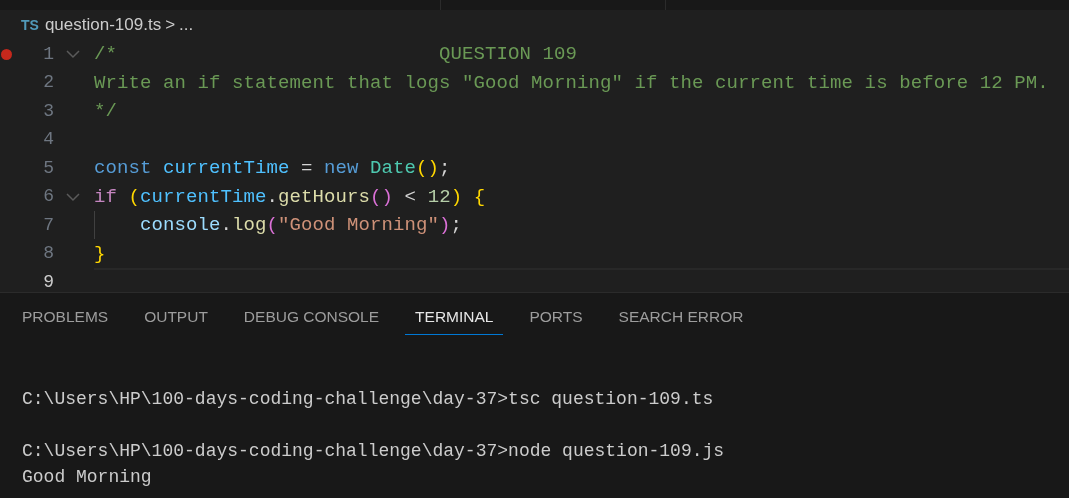  What do you see at coordinates (301, 225) in the screenshot?
I see `code-line: console.log("Good Morning");` at bounding box center [301, 225].